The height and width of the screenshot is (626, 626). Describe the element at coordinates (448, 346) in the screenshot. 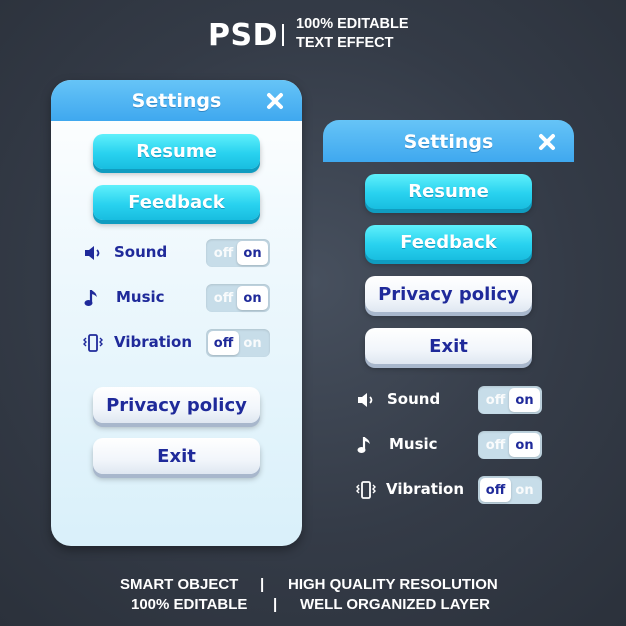

I see `exit-button-right: Exit` at that location.